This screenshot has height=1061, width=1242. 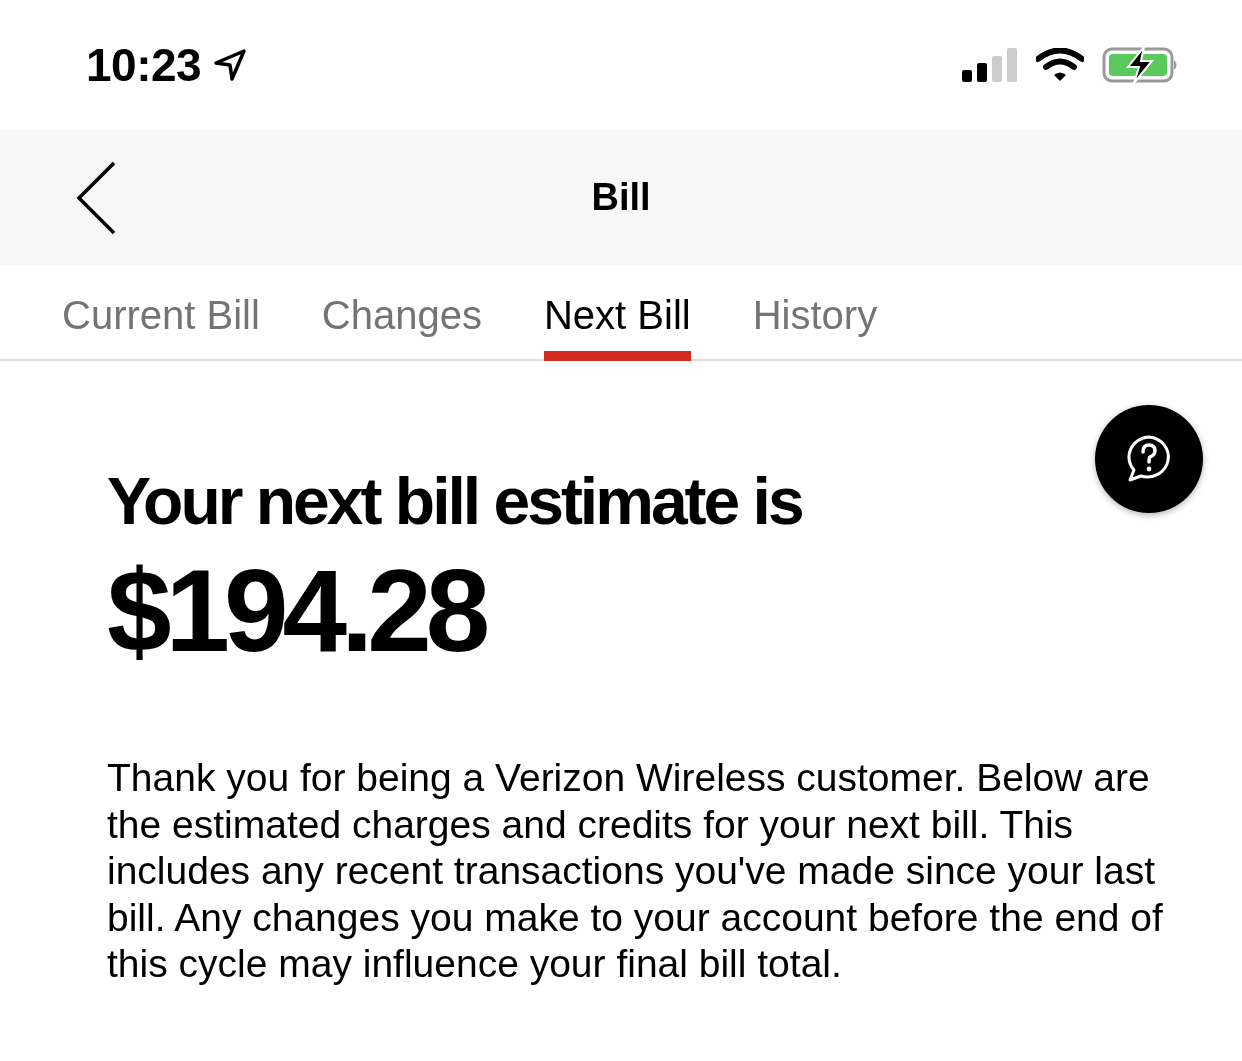 I want to click on tab: Changes, so click(x=401, y=313).